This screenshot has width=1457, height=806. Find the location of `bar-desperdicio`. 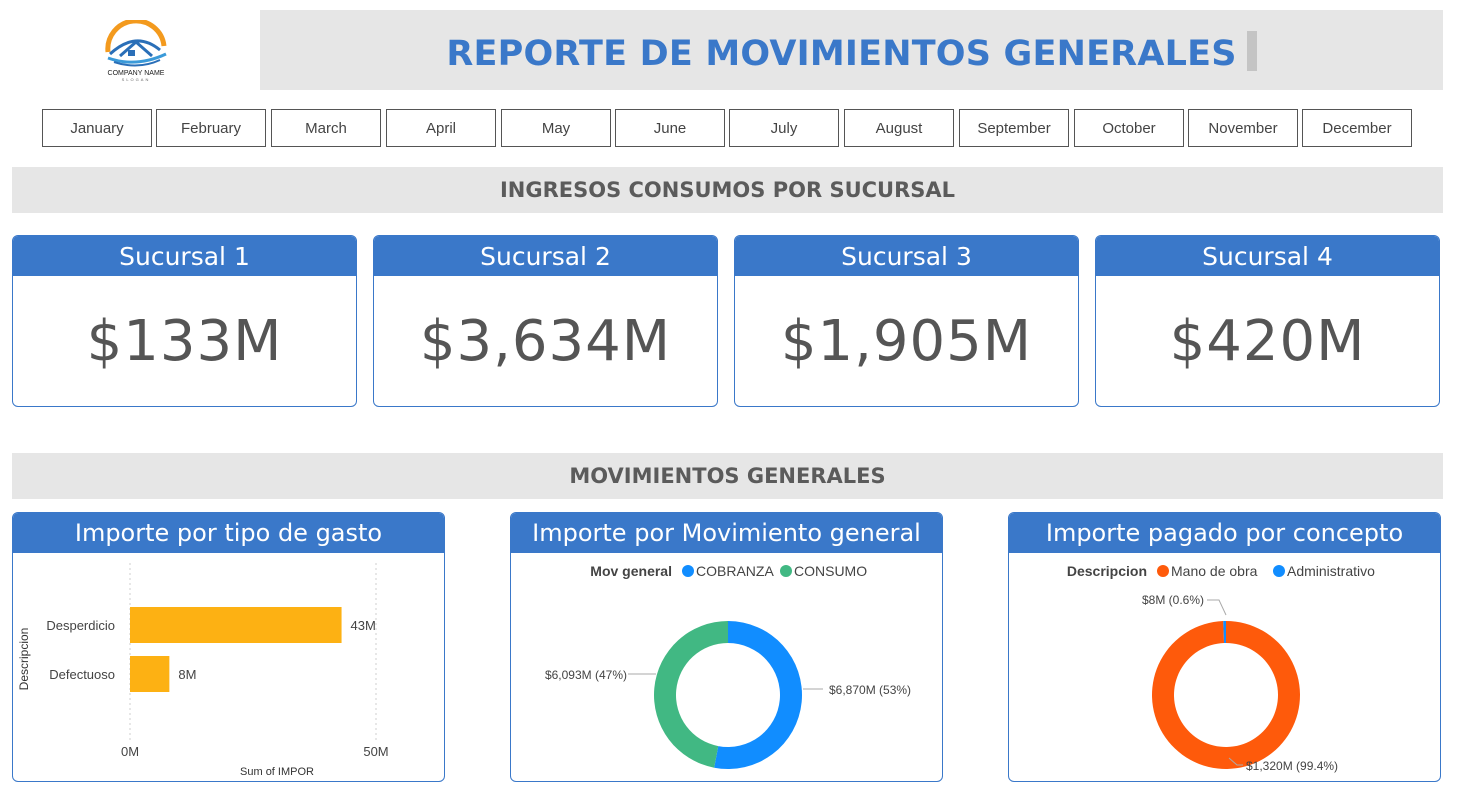

bar-desperdicio is located at coordinates (236, 625).